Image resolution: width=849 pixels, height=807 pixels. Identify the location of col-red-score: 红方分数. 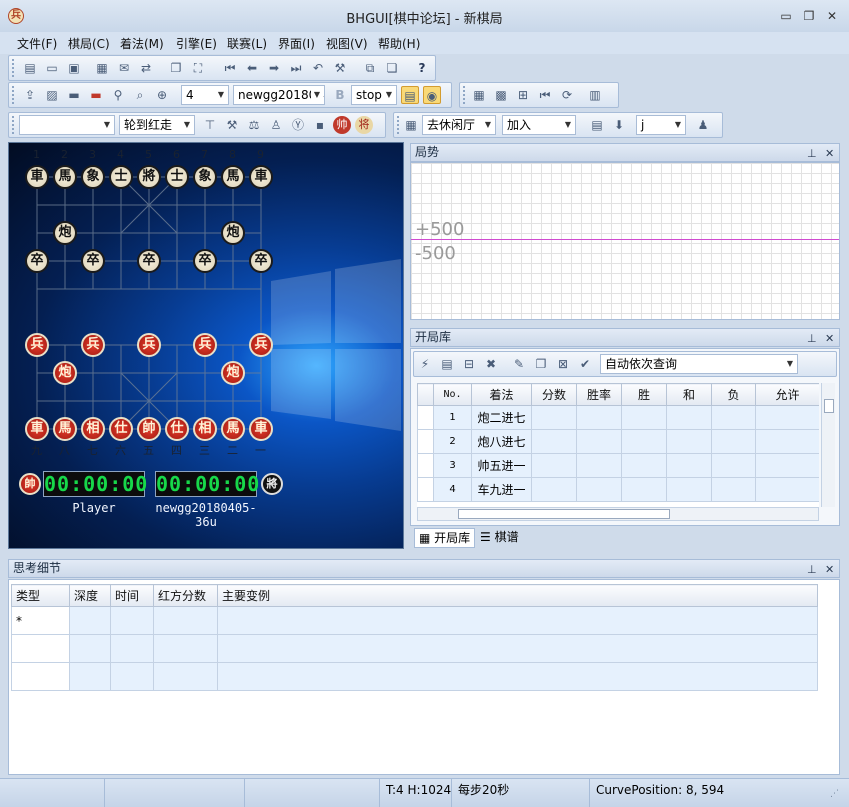
(185, 595).